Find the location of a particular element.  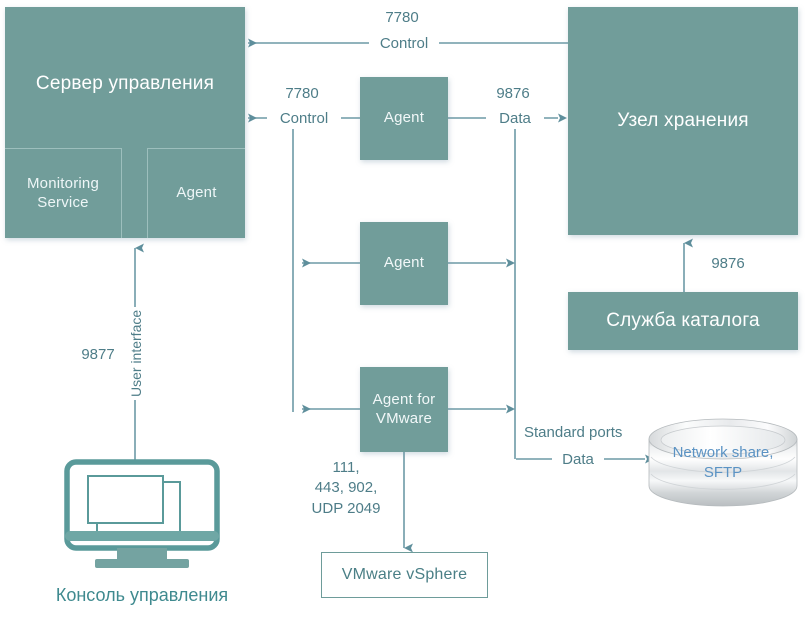

node-monitoring-service: Monitoring Service is located at coordinates (63, 193).